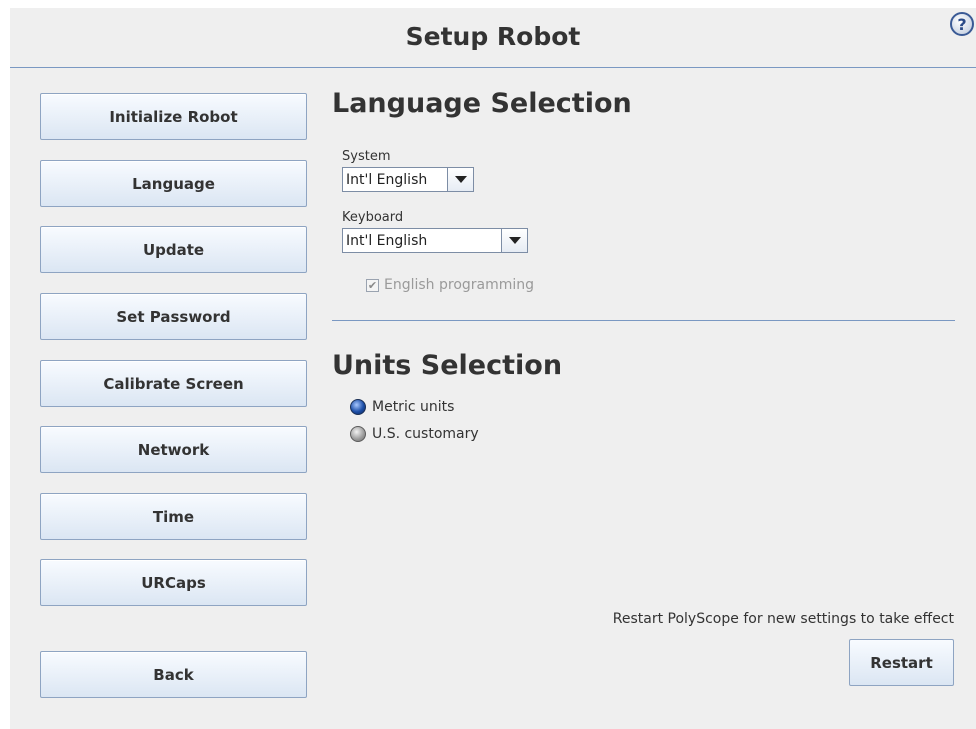  I want to click on calibrate-screen-button: Calibrate Screen, so click(173, 383).